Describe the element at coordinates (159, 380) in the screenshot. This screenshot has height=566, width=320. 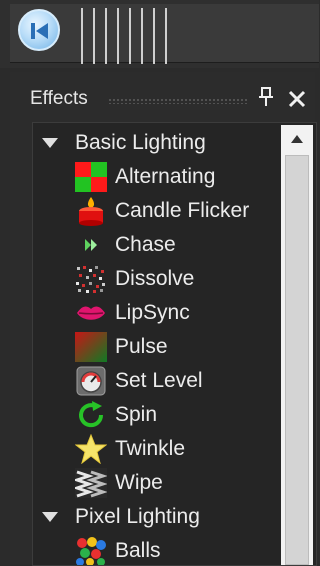
I see `tree-item-label: Set Level` at that location.